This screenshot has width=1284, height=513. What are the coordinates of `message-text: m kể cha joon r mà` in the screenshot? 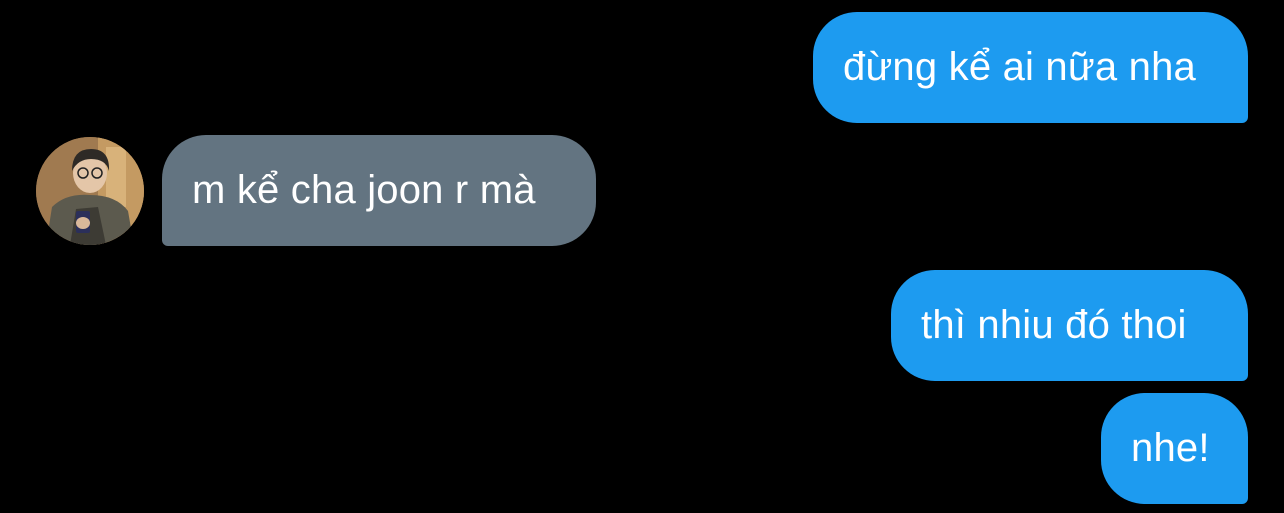 It's located at (364, 190).